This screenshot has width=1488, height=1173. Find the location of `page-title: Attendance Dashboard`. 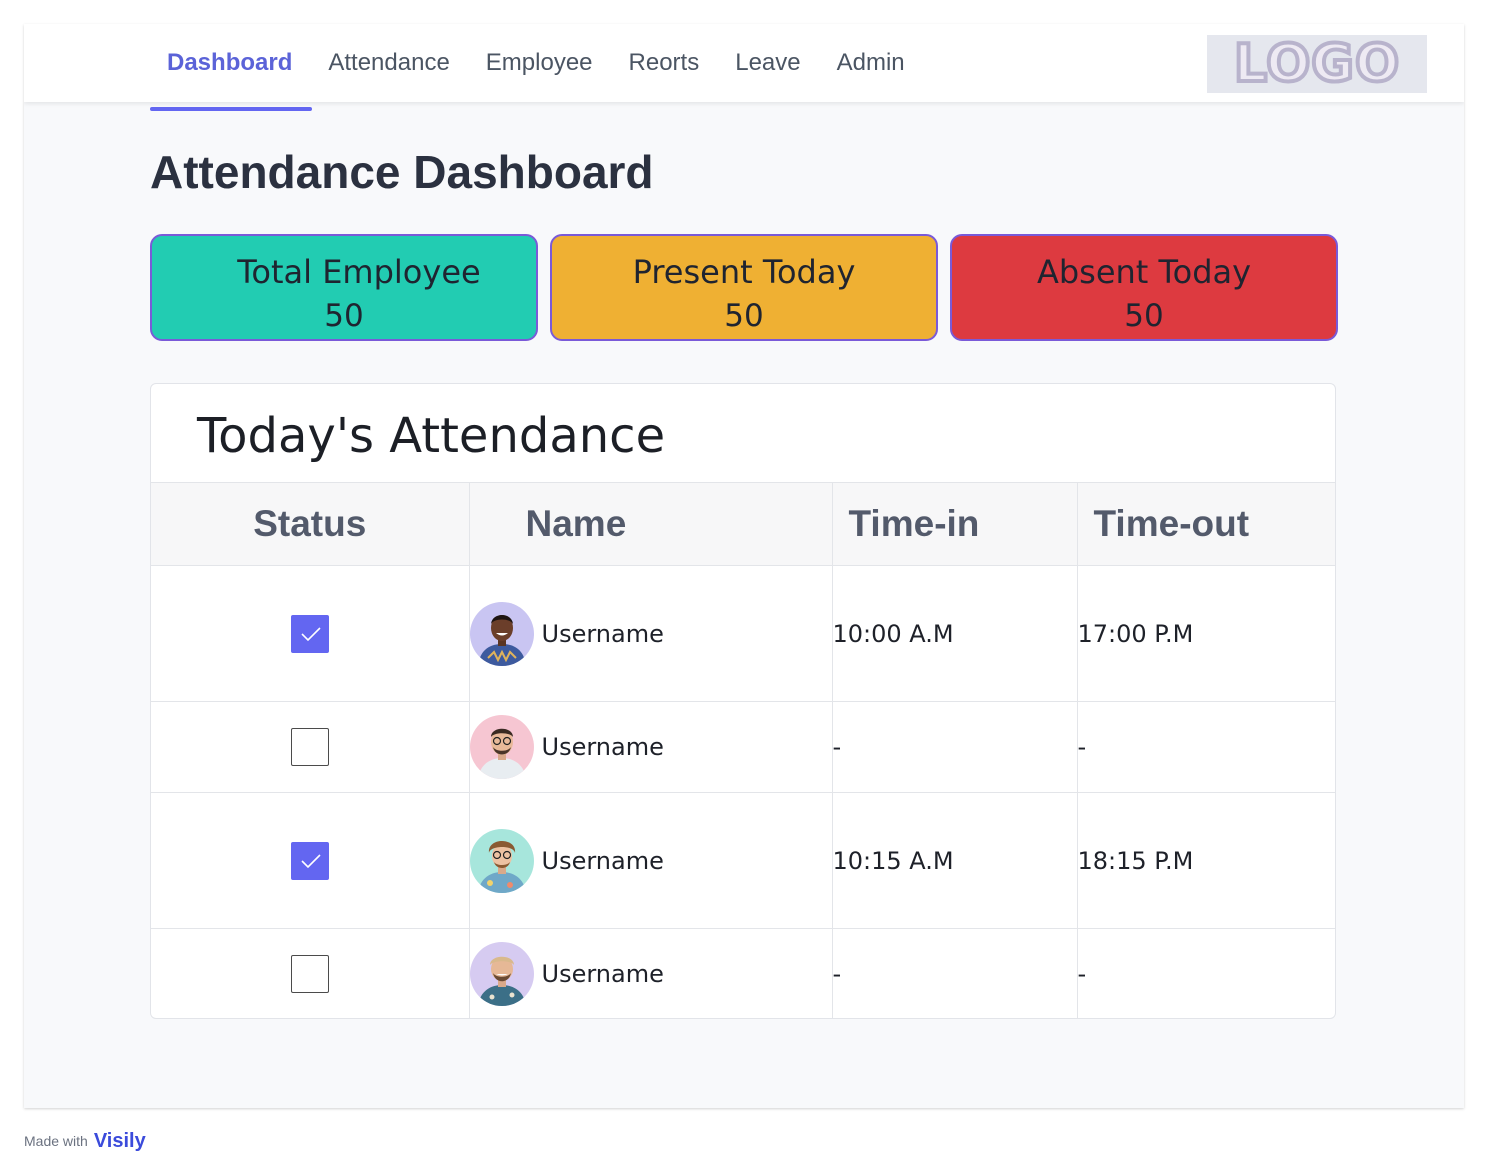

page-title: Attendance Dashboard is located at coordinates (402, 172).